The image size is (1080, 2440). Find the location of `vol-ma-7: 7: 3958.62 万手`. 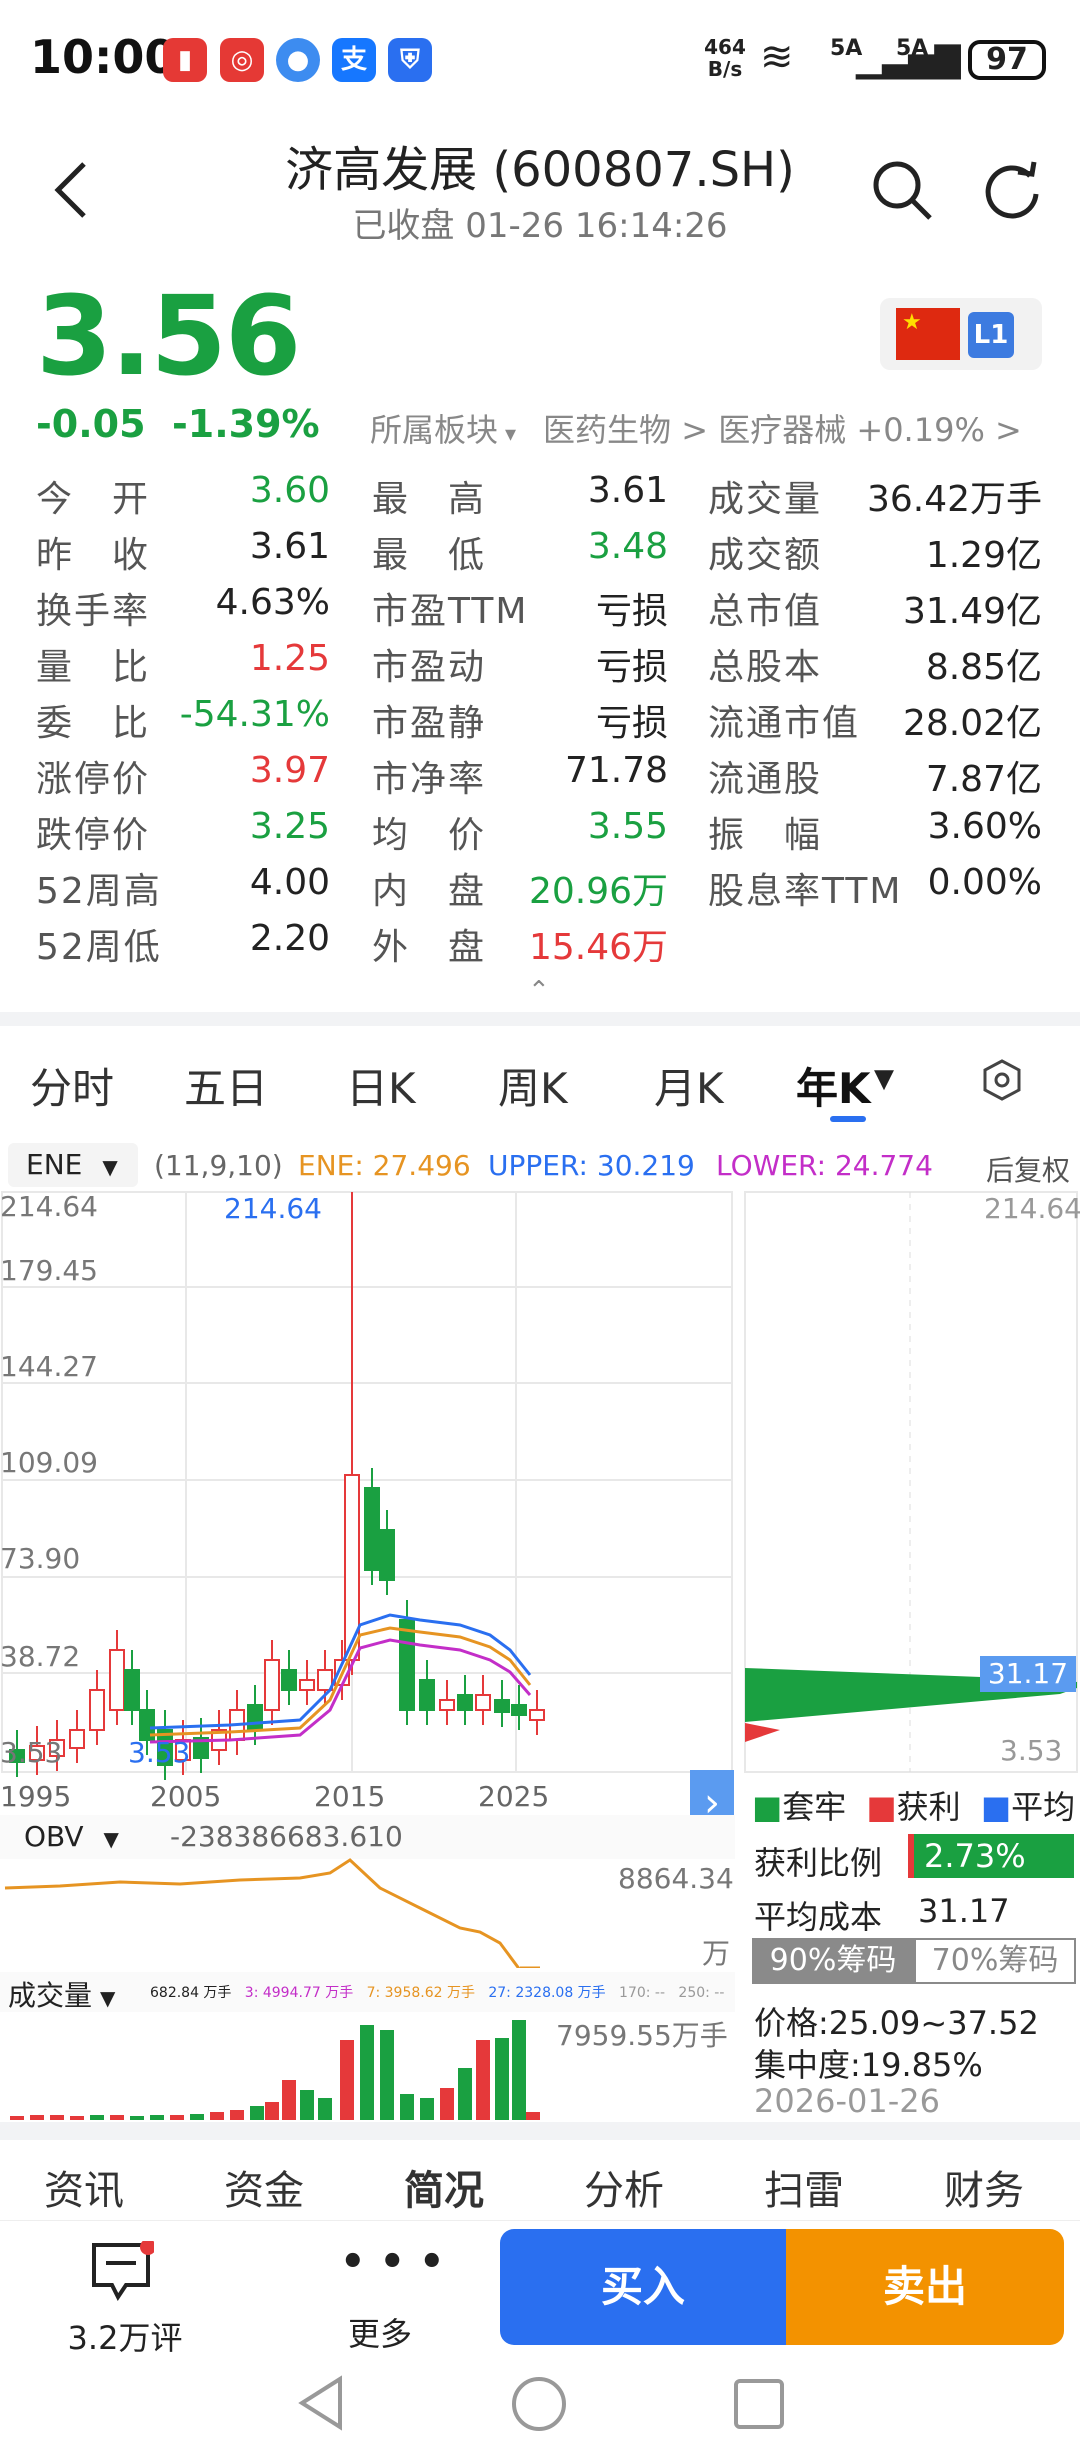

vol-ma-7: 7: 3958.62 万手 is located at coordinates (420, 1993).